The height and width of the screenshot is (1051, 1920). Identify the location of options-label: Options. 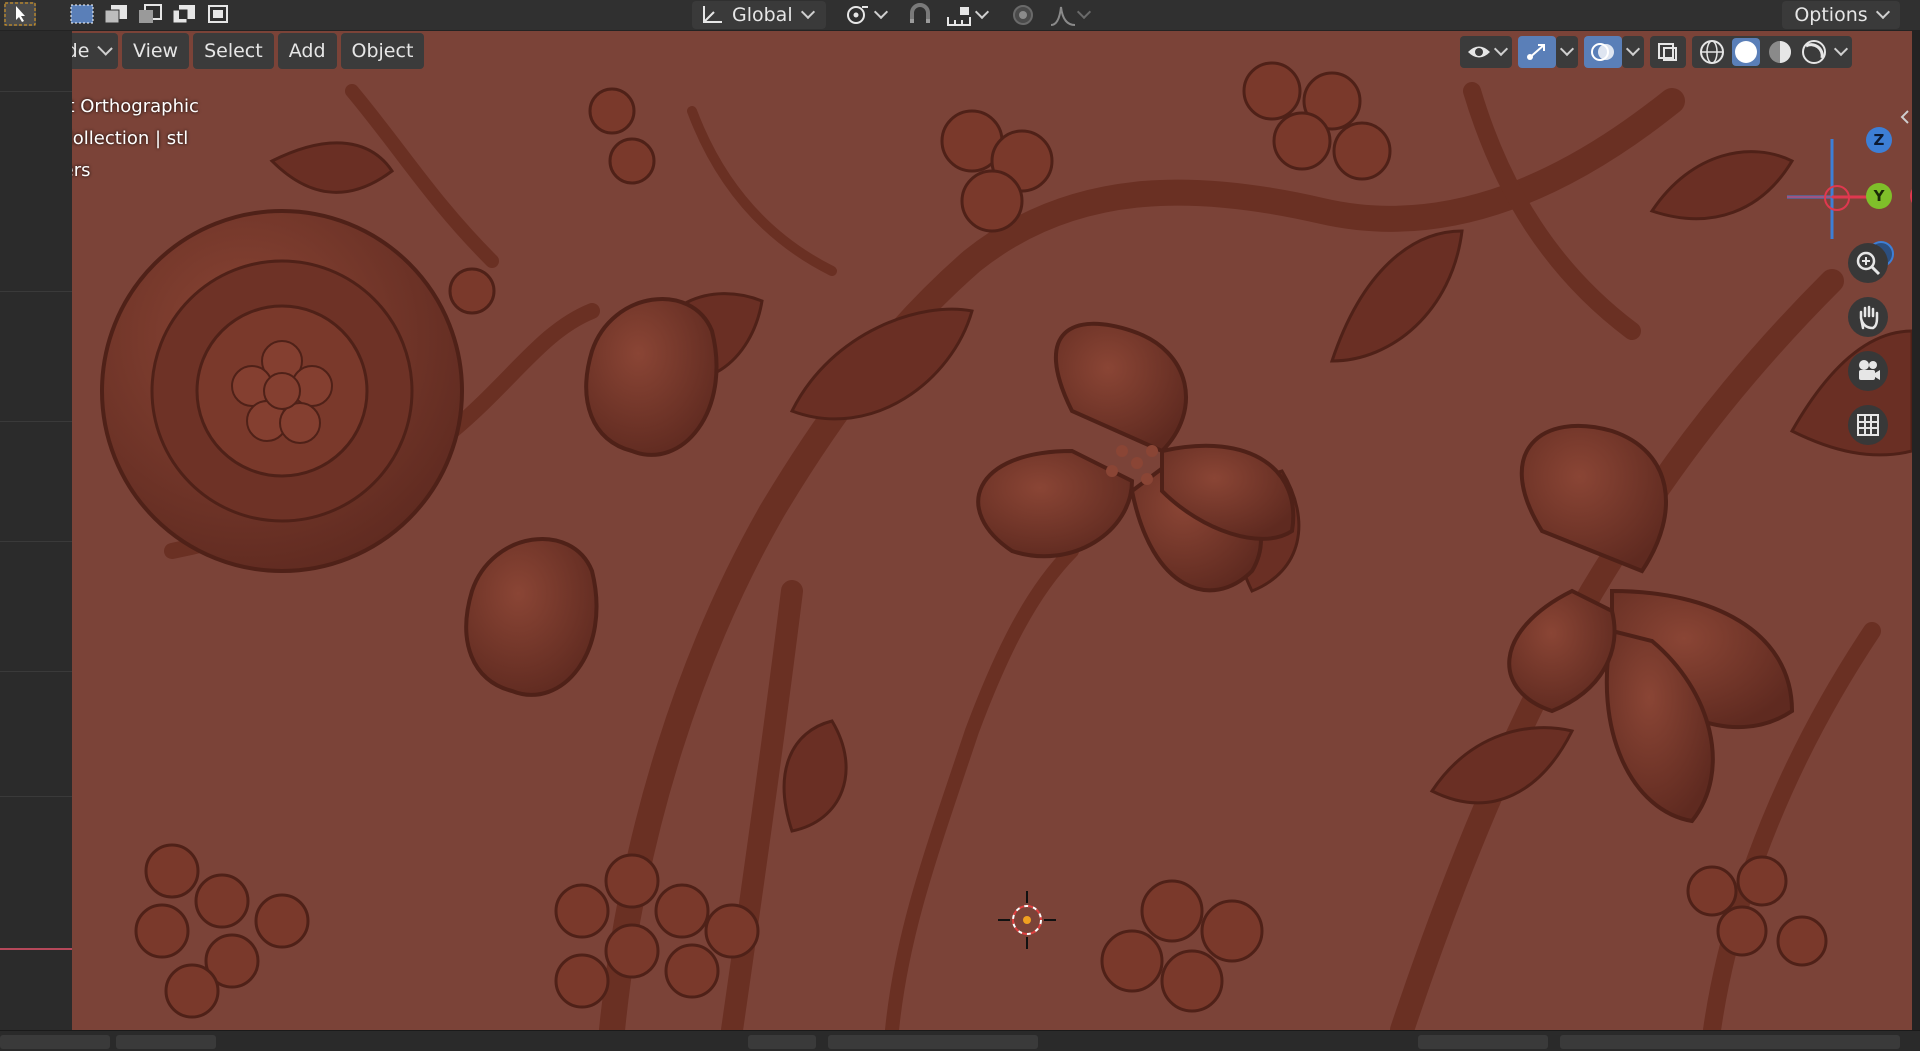
(1831, 15).